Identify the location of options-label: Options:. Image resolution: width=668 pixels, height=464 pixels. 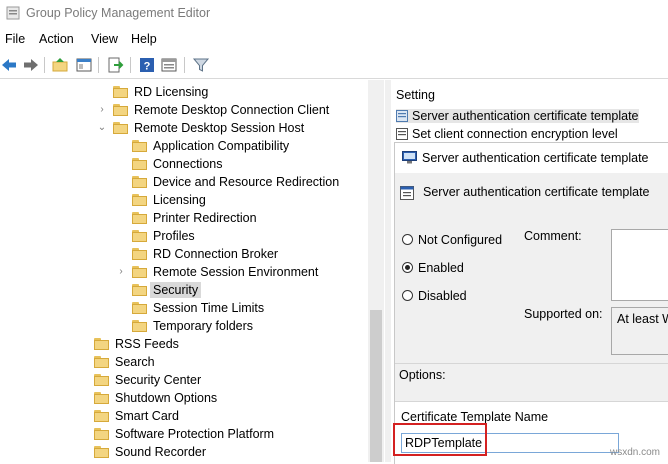
(422, 375).